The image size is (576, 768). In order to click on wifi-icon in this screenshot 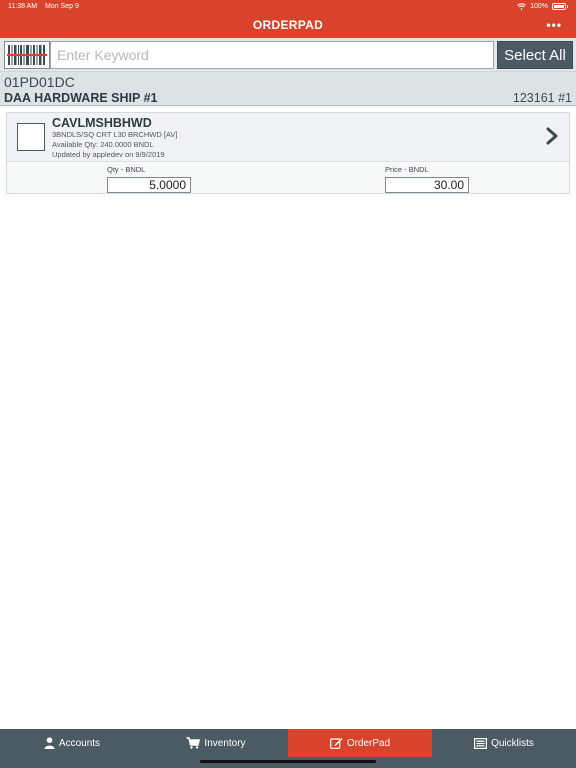, I will do `click(521, 6)`.